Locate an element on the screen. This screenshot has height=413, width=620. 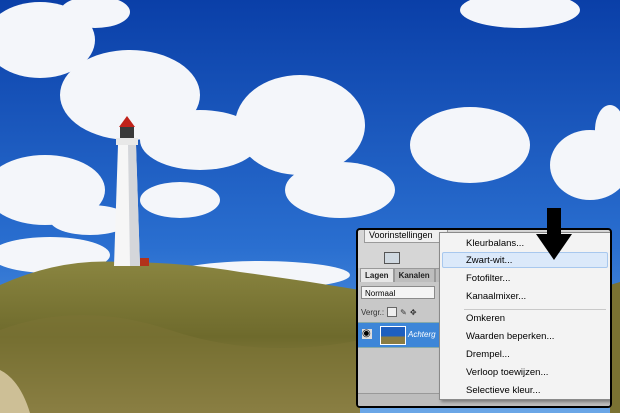
lock-label: Vergr.: is located at coordinates (373, 312).